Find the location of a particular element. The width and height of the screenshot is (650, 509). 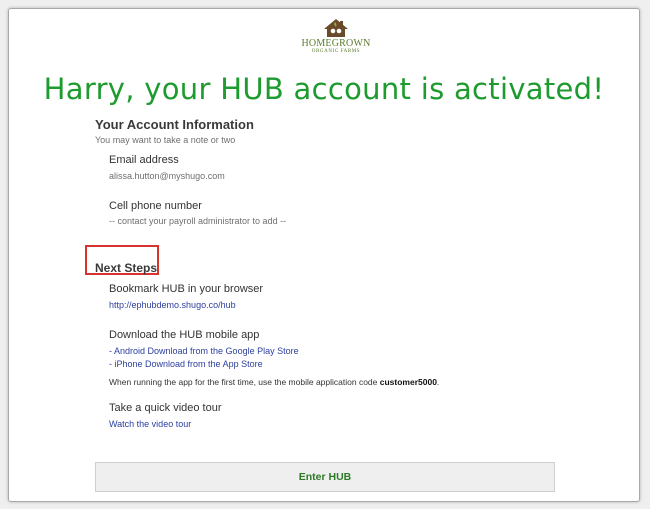

house-logo-icon is located at coordinates (336, 28).